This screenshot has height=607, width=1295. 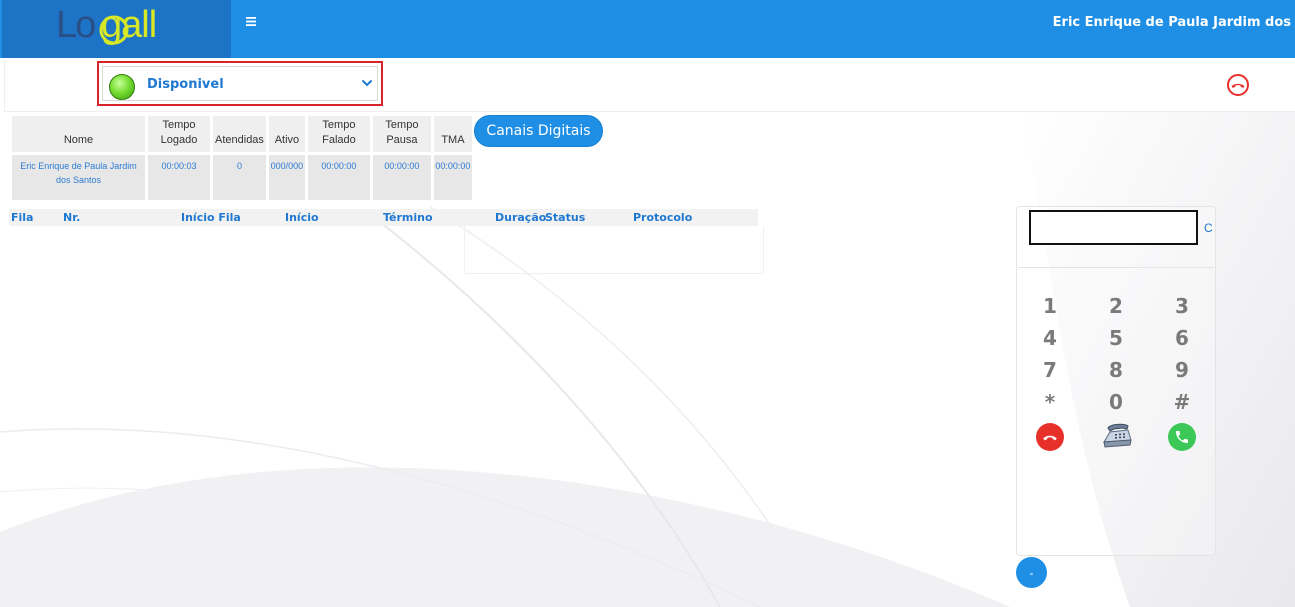 I want to click on column-header-tempo-pausa: Tempo Pausa, so click(x=401, y=134).